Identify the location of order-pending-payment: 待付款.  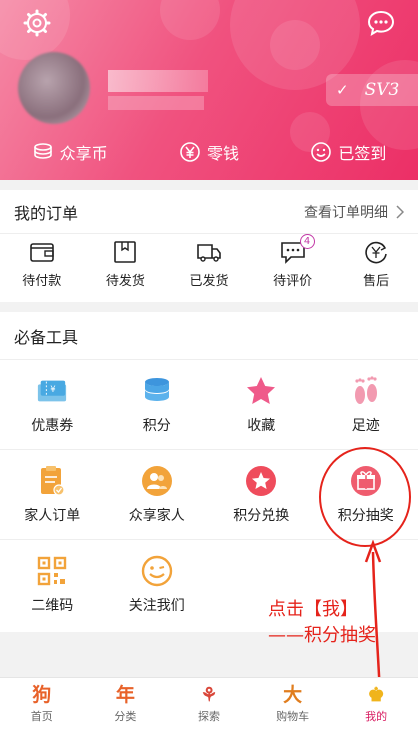
(42, 263).